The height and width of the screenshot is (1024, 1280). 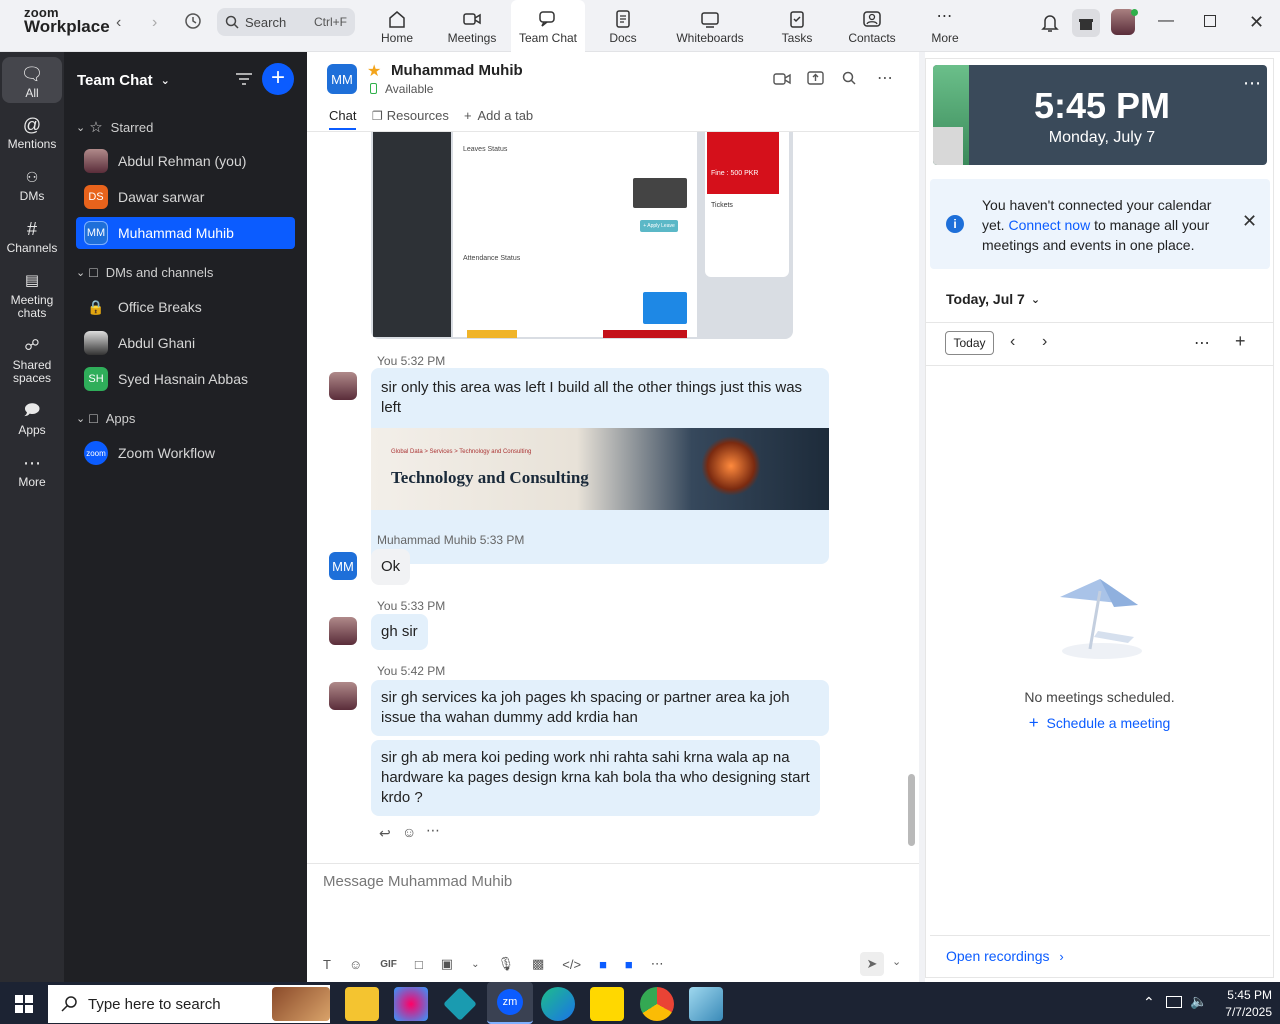 What do you see at coordinates (185, 161) in the screenshot?
I see `sidebar-item-abdul-rehman: Abdul Rehman (you)` at bounding box center [185, 161].